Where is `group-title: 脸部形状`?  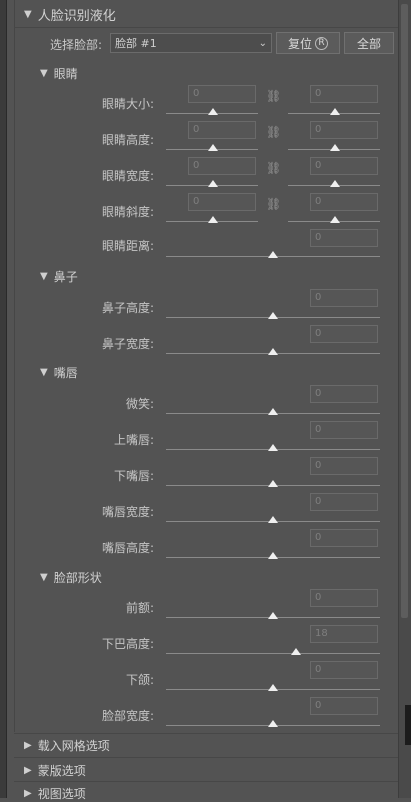 group-title: 脸部形状 is located at coordinates (77, 578).